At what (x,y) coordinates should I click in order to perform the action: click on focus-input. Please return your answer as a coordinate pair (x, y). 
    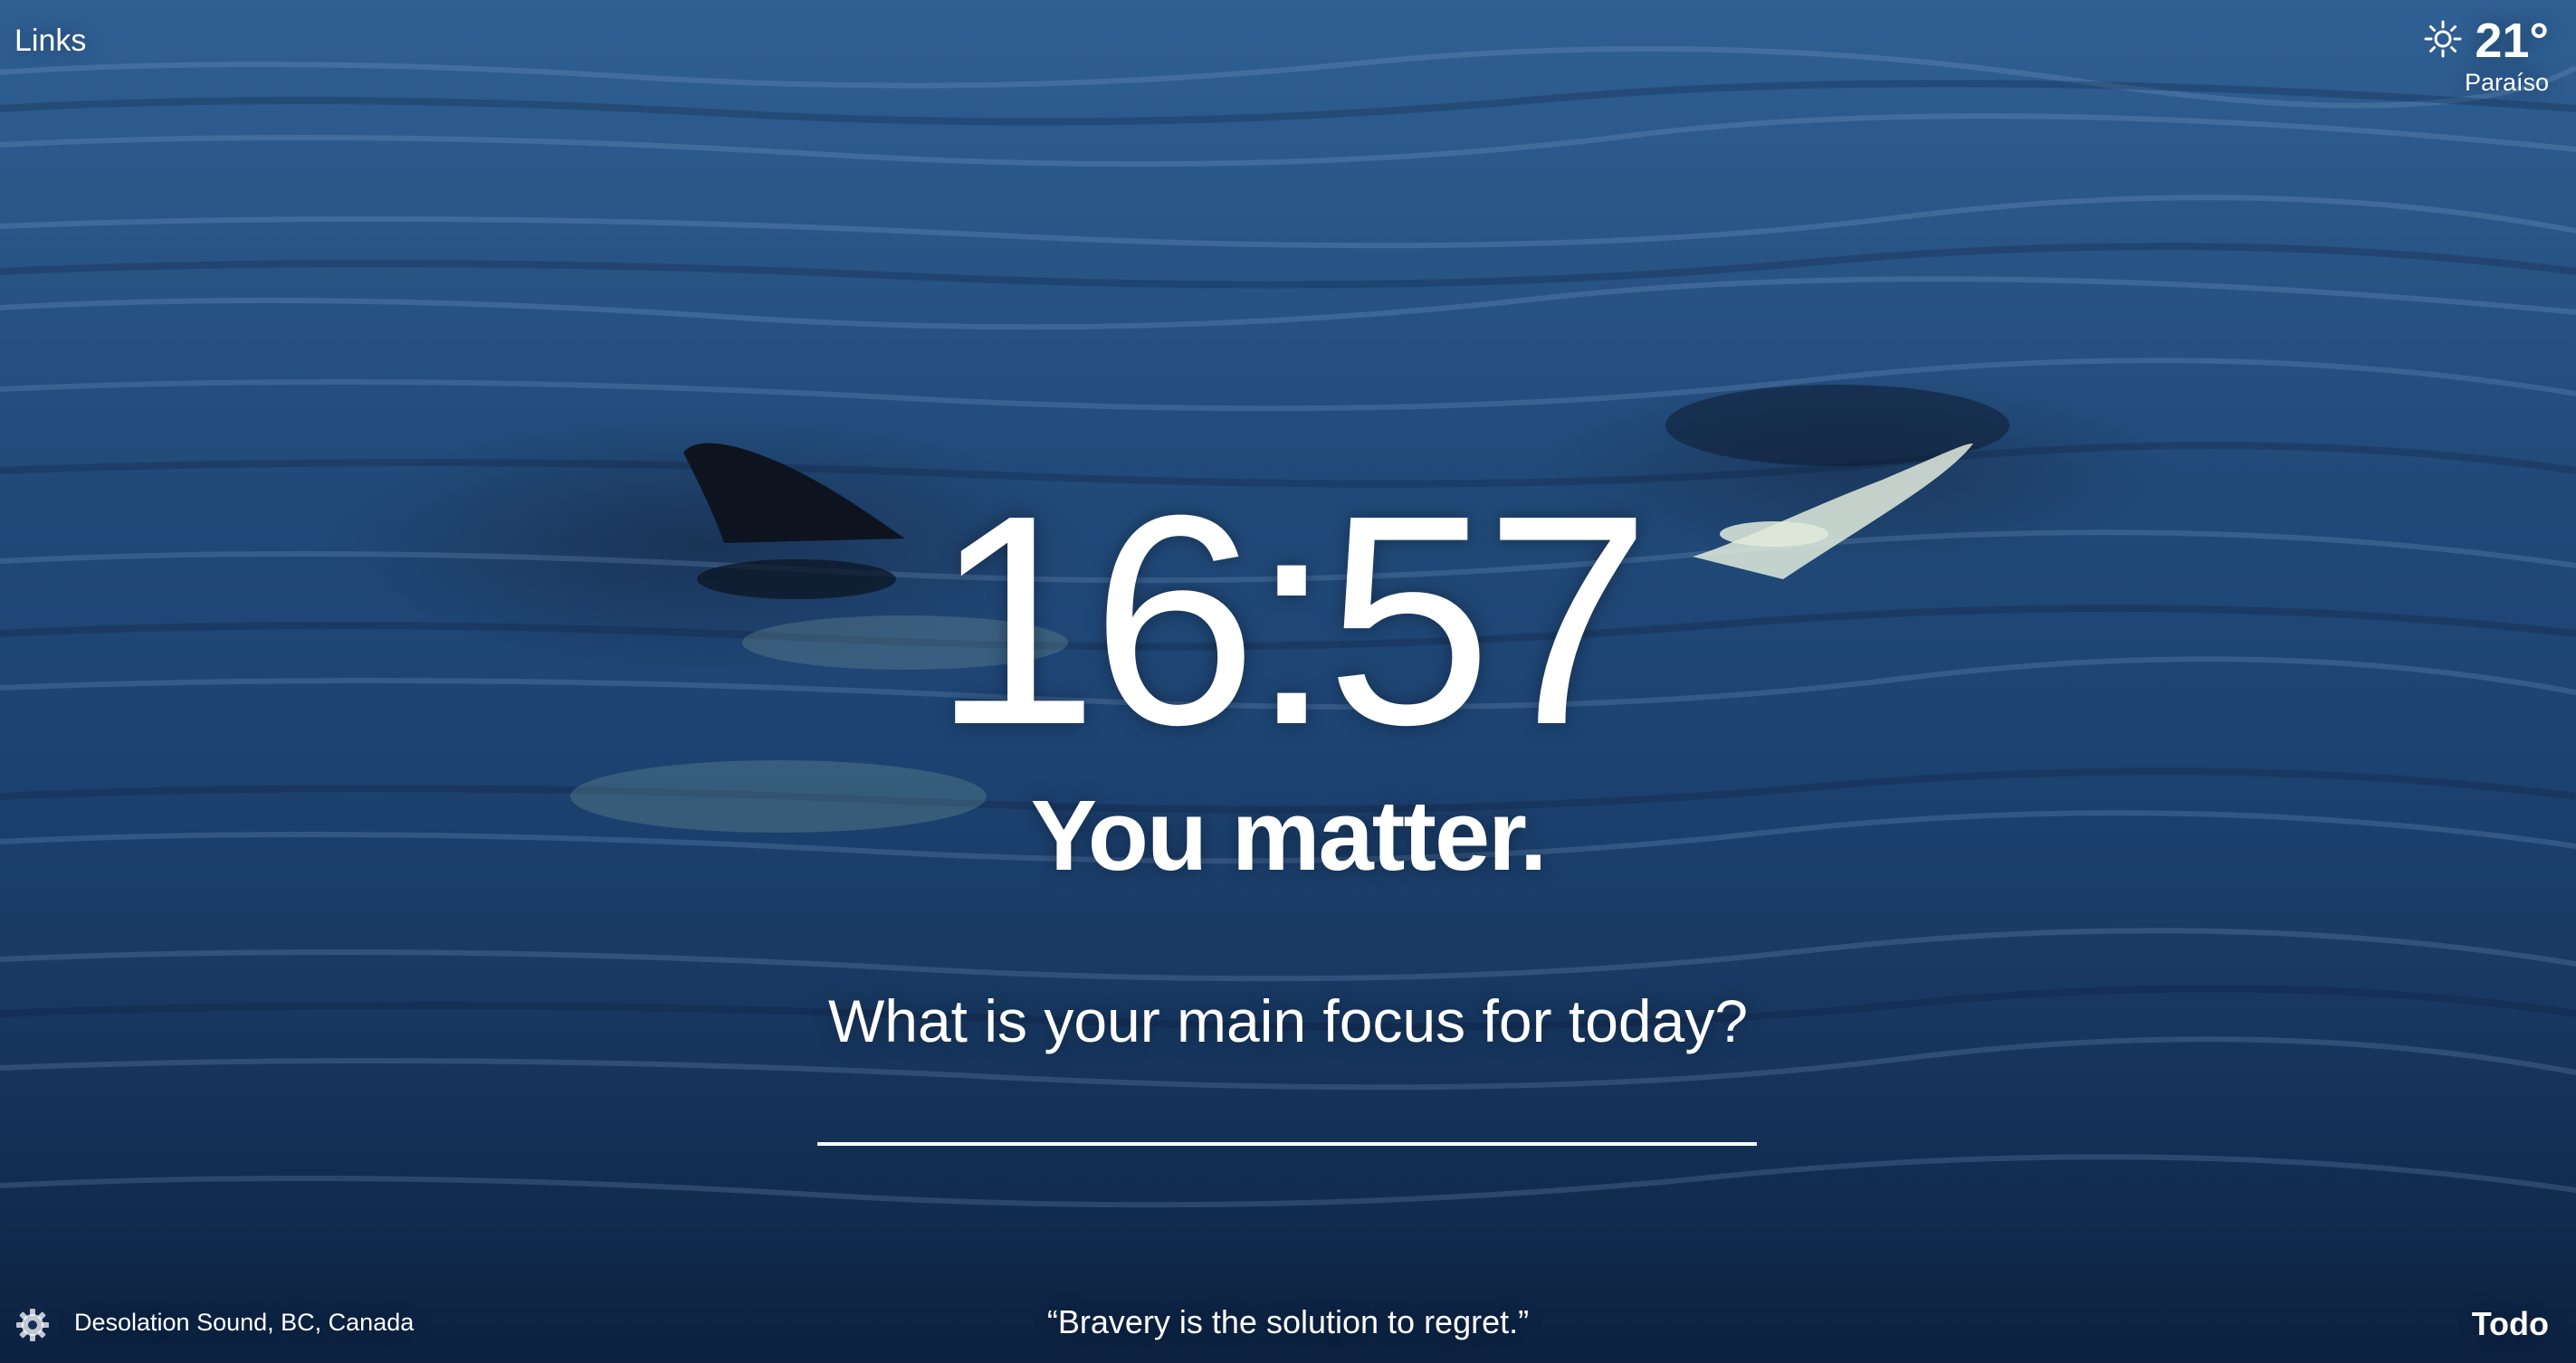
    Looking at the image, I should click on (1287, 1116).